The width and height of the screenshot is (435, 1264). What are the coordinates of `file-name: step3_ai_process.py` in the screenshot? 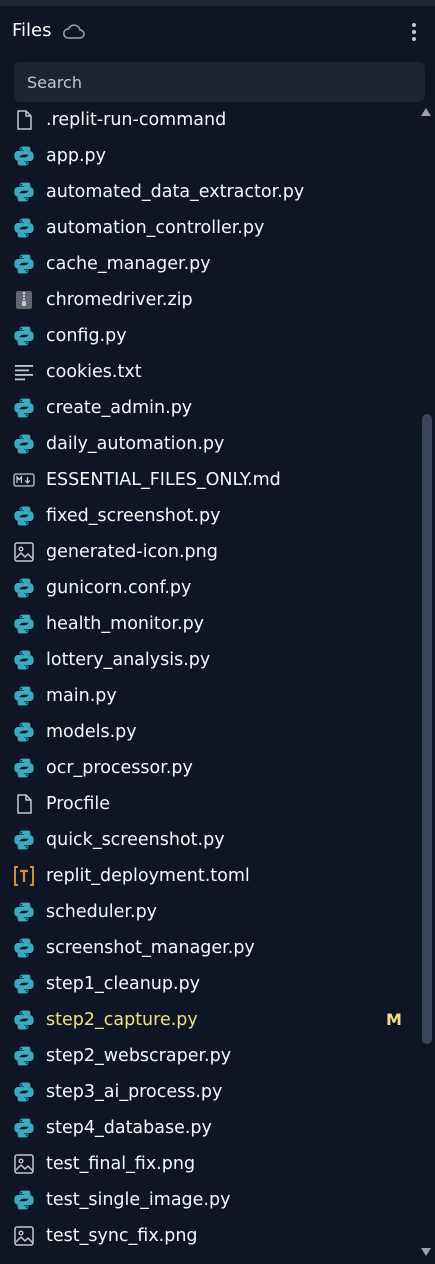 It's located at (134, 1092).